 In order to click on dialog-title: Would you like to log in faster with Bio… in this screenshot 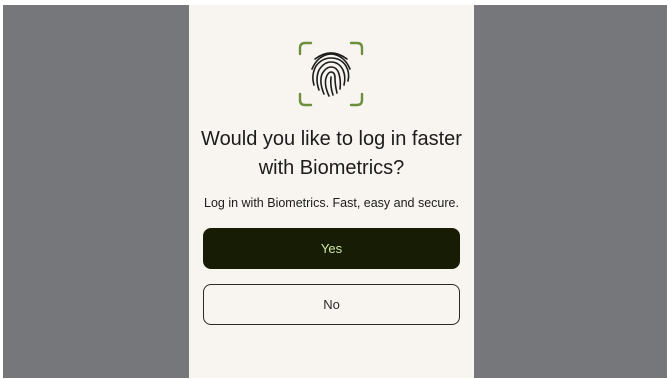, I will do `click(331, 154)`.